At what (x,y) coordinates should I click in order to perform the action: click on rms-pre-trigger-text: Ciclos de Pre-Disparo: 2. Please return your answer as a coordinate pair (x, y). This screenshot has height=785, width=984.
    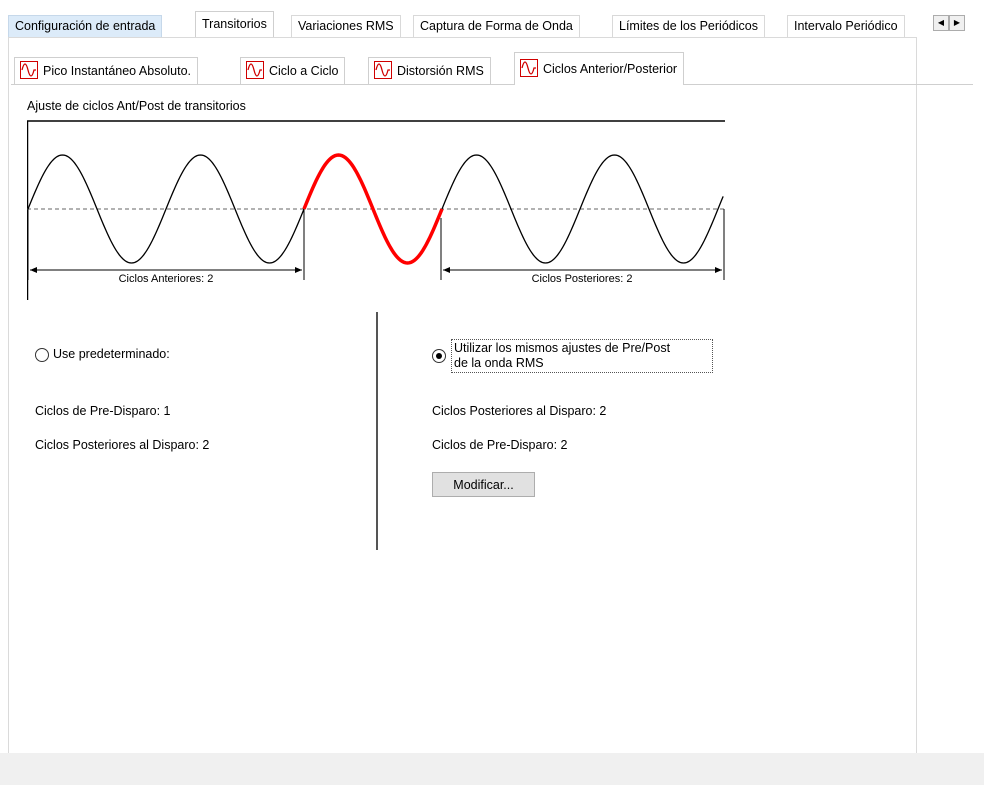
    Looking at the image, I should click on (500, 445).